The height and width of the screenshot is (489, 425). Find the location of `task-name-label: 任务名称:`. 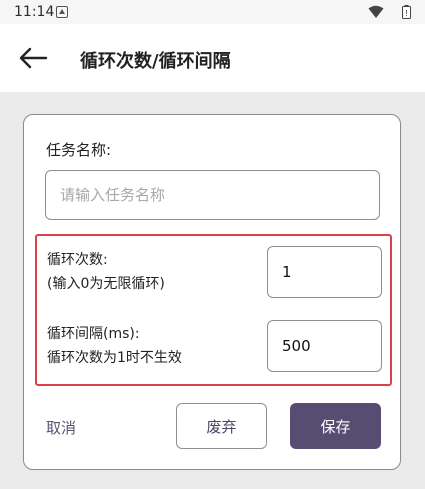

task-name-label: 任务名称: is located at coordinates (79, 150).